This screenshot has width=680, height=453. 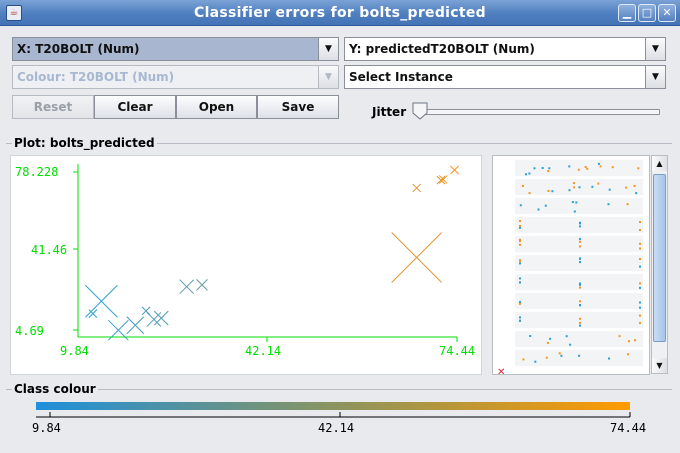 I want to click on jitter-slider-thumb, so click(x=420, y=111).